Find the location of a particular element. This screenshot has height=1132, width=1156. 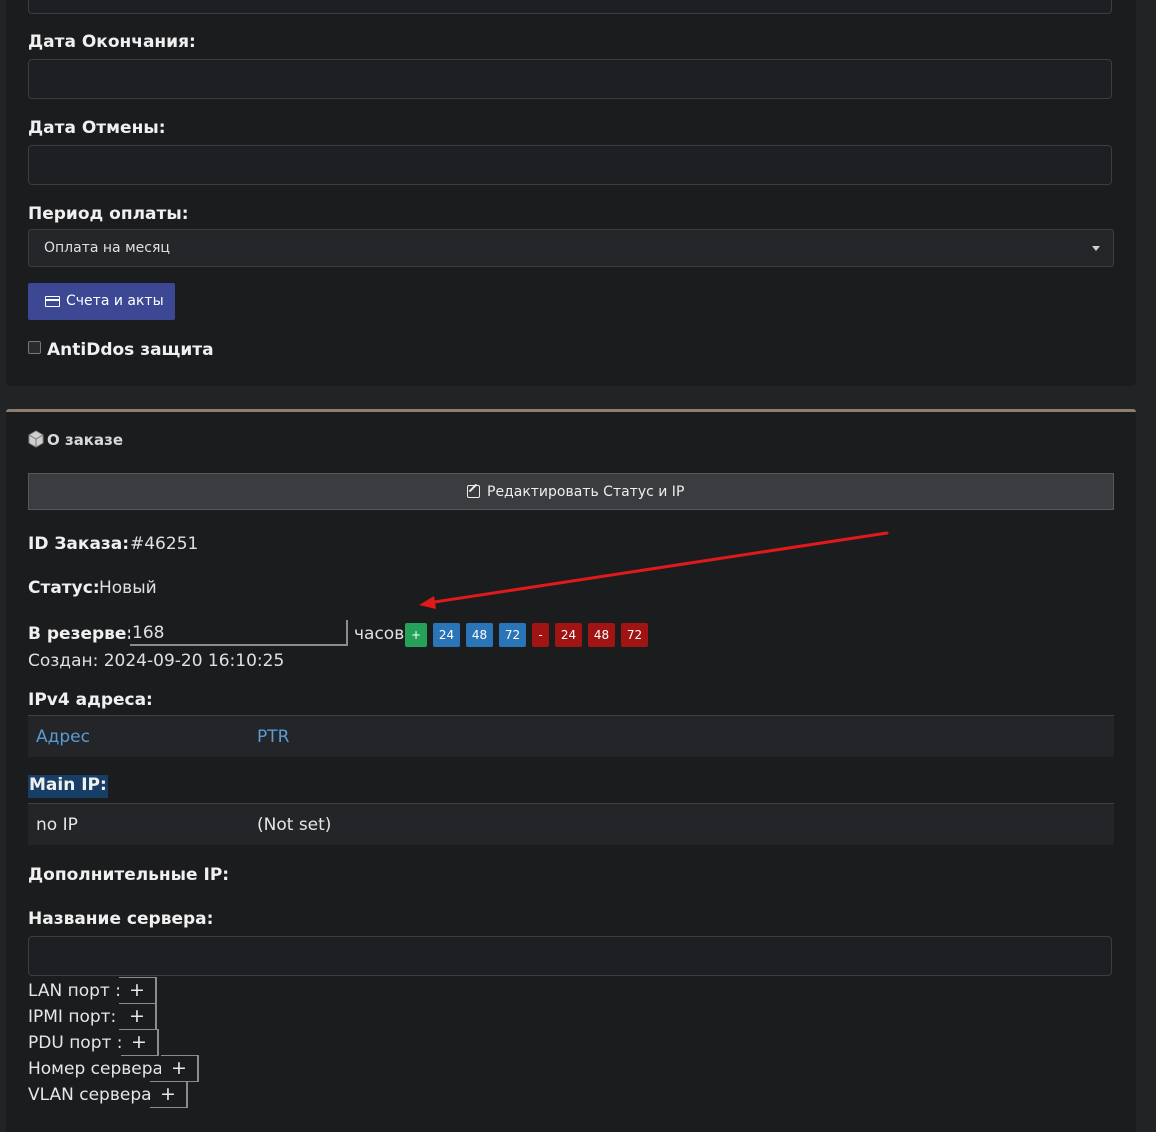

annotation-arrow is located at coordinates (654, 570).